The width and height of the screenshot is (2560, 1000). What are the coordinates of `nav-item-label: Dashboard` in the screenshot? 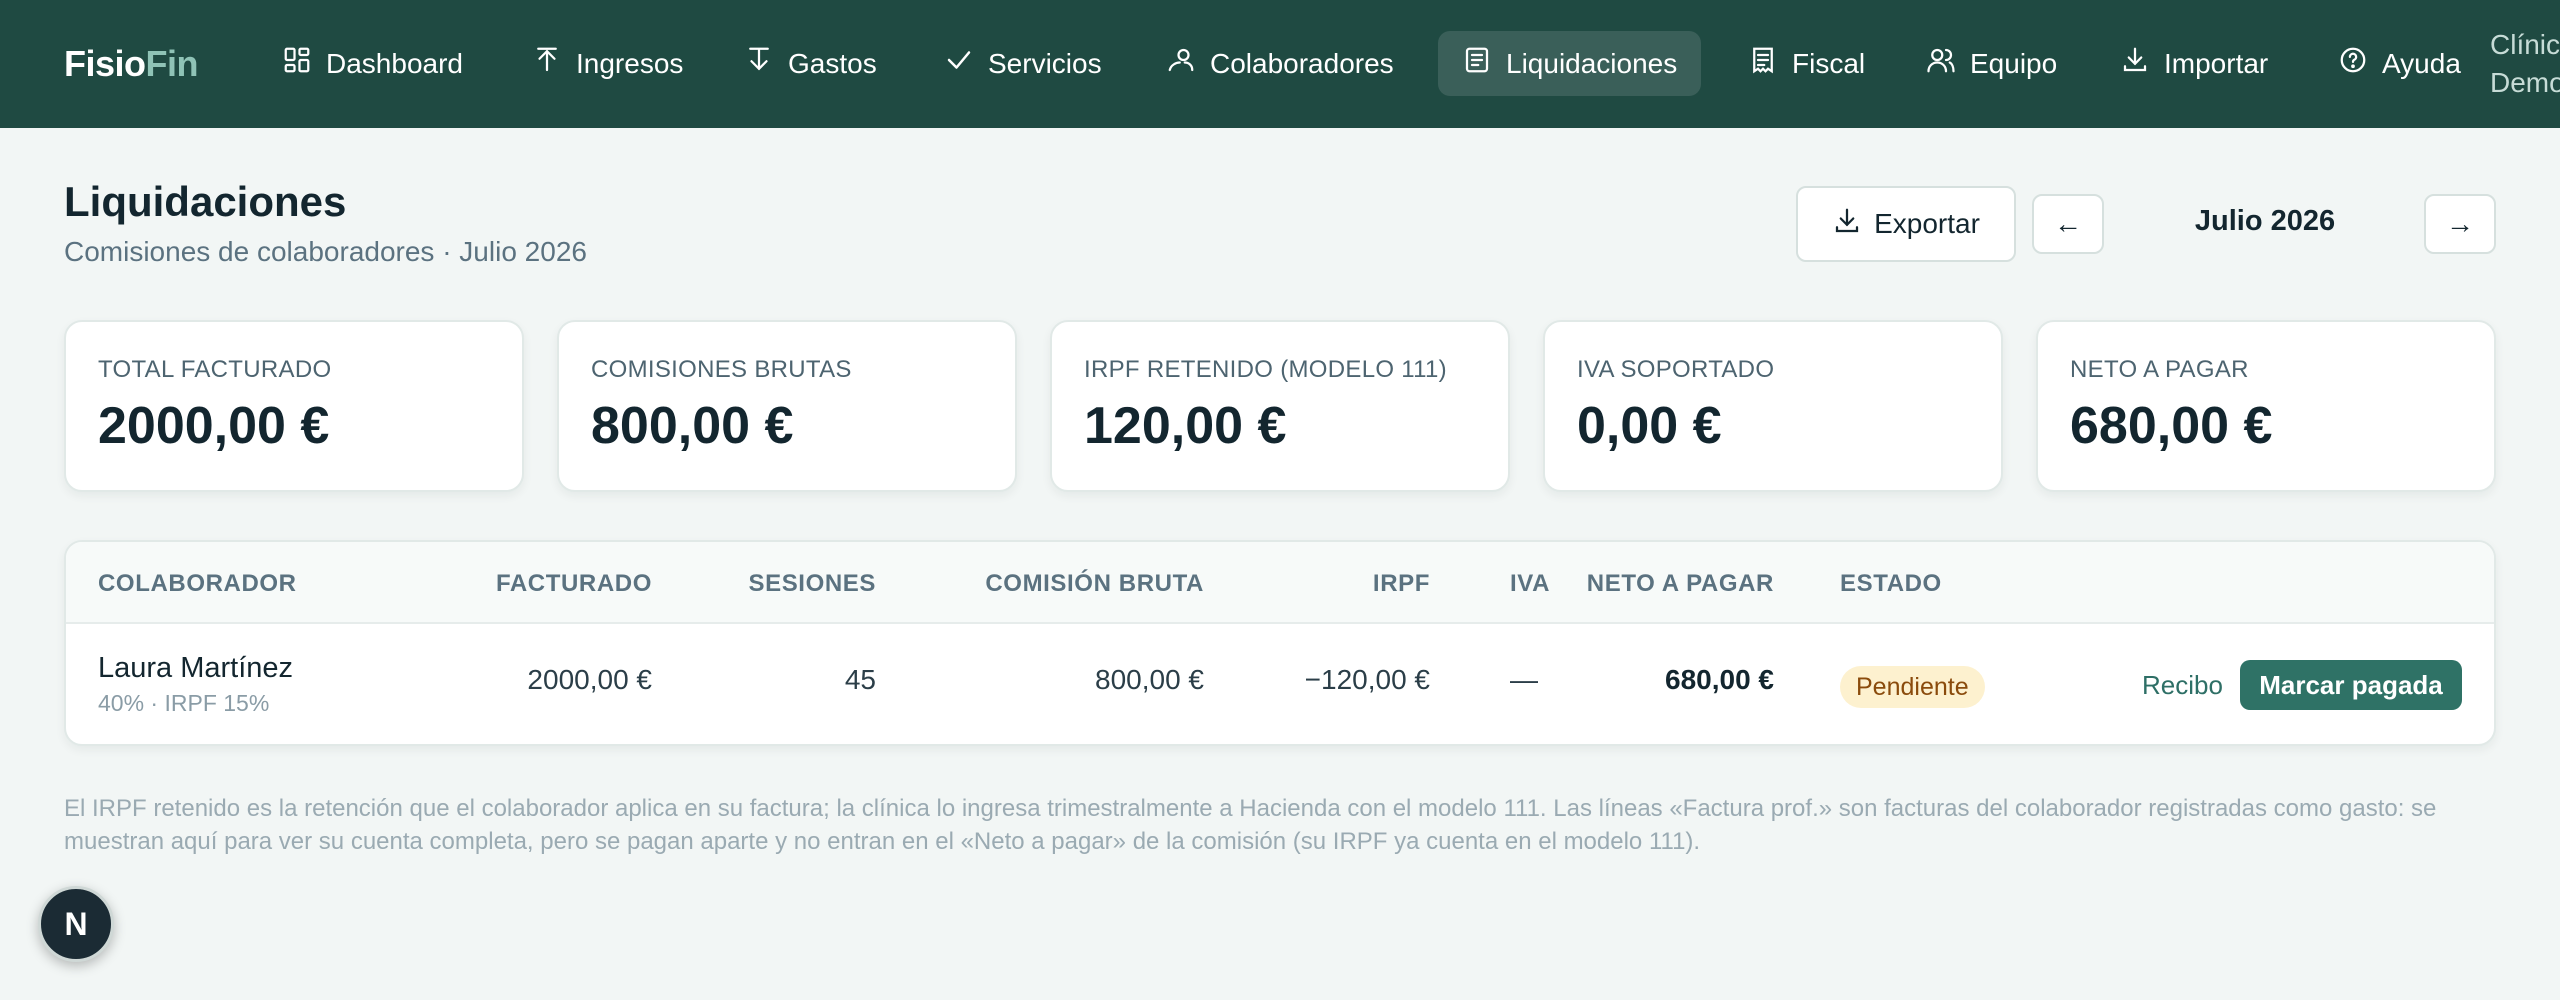 It's located at (394, 63).